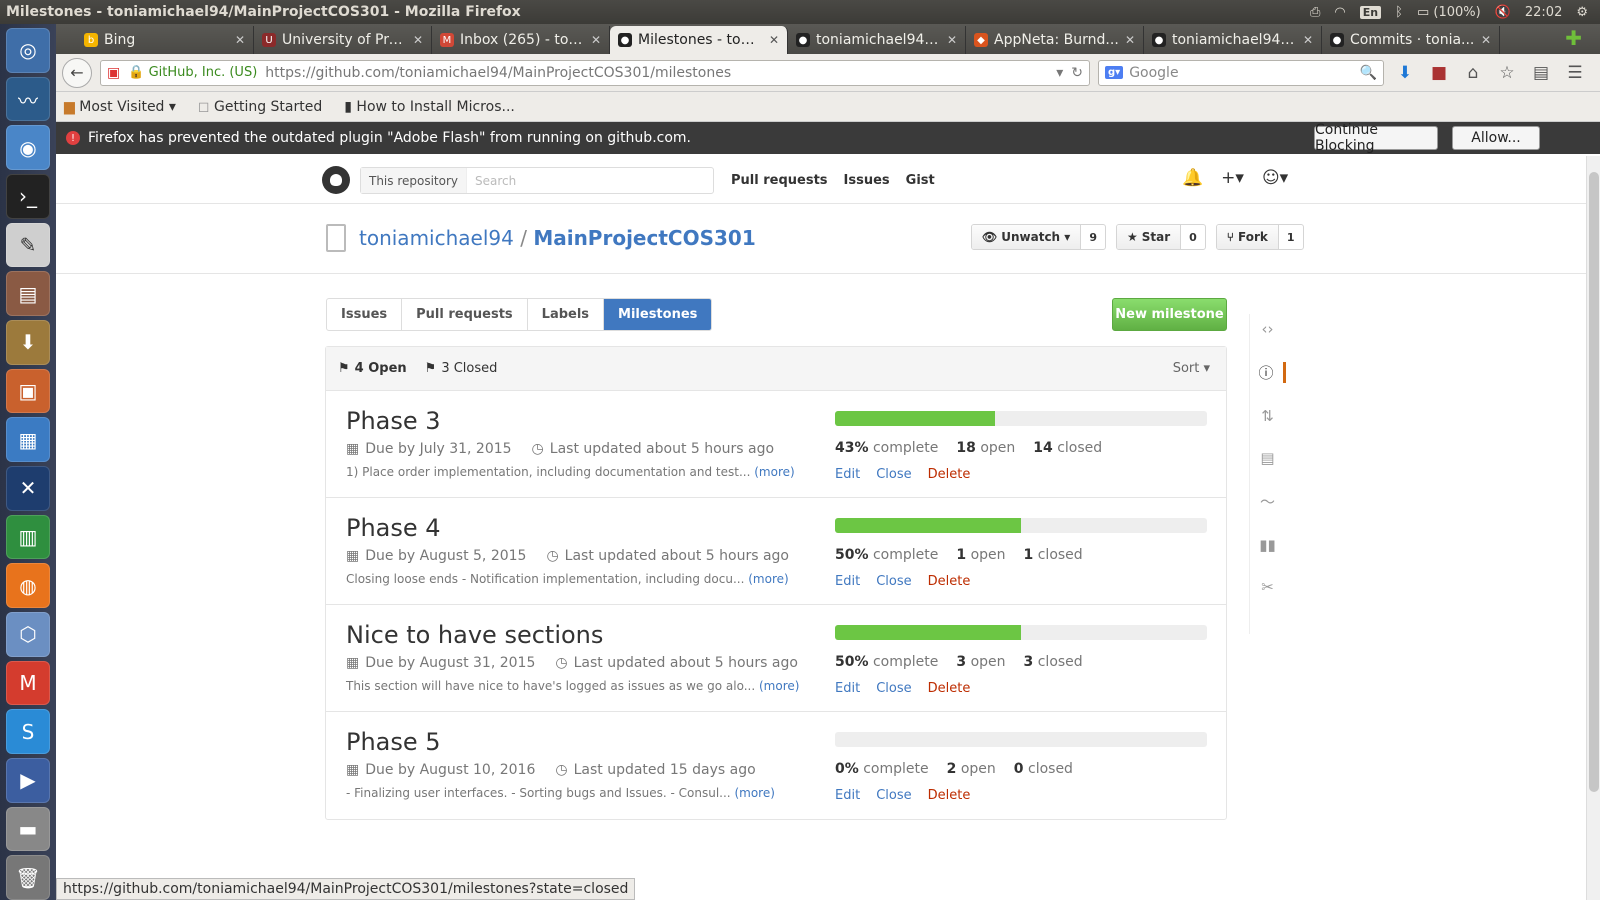 The height and width of the screenshot is (900, 1600). What do you see at coordinates (1055, 40) in the screenshot?
I see `tab: ◆ AppNeta: Burnd... ✕` at bounding box center [1055, 40].